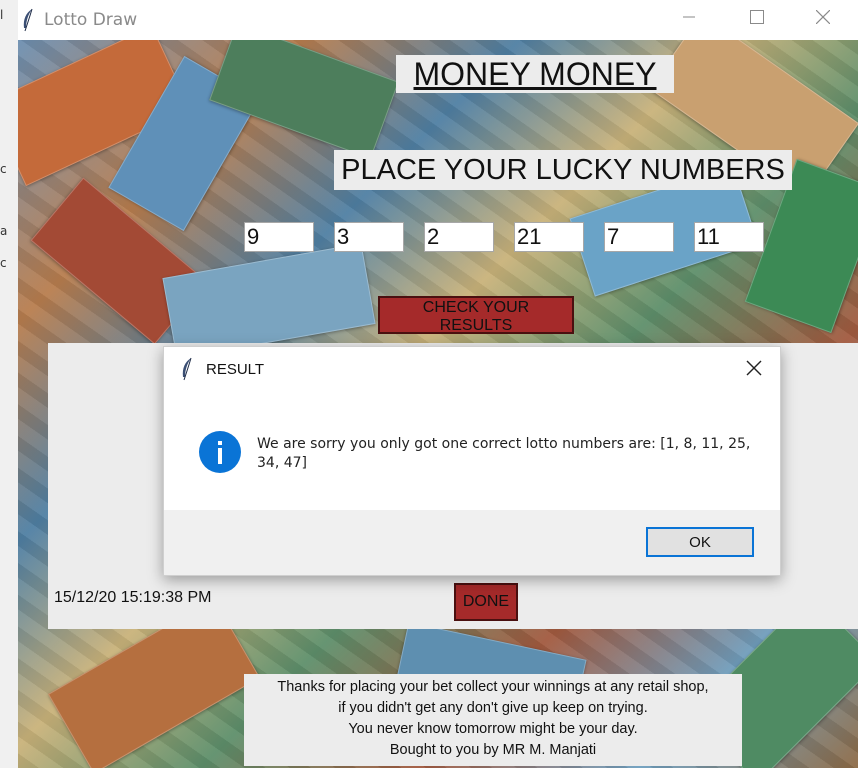  What do you see at coordinates (476, 315) in the screenshot?
I see `check-results-button: CHECK YOUR RESULTS` at bounding box center [476, 315].